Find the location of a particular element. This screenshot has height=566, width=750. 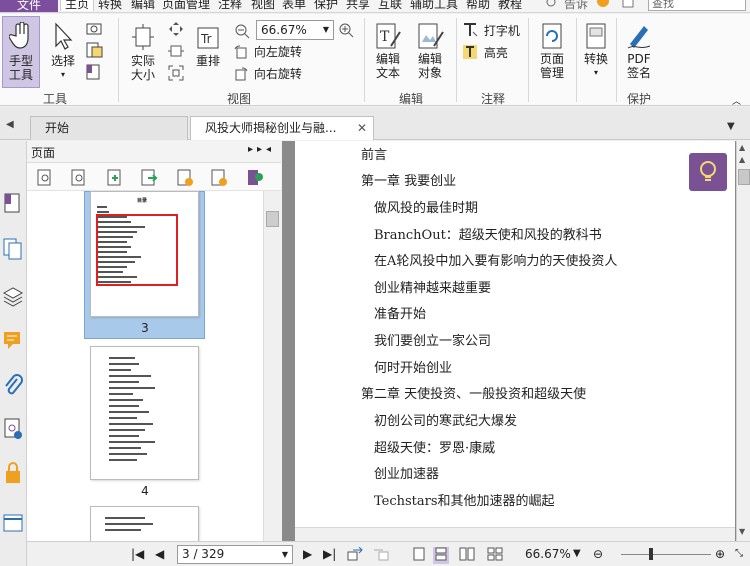

rotate-right-button: 向右旋转 is located at coordinates (268, 74).